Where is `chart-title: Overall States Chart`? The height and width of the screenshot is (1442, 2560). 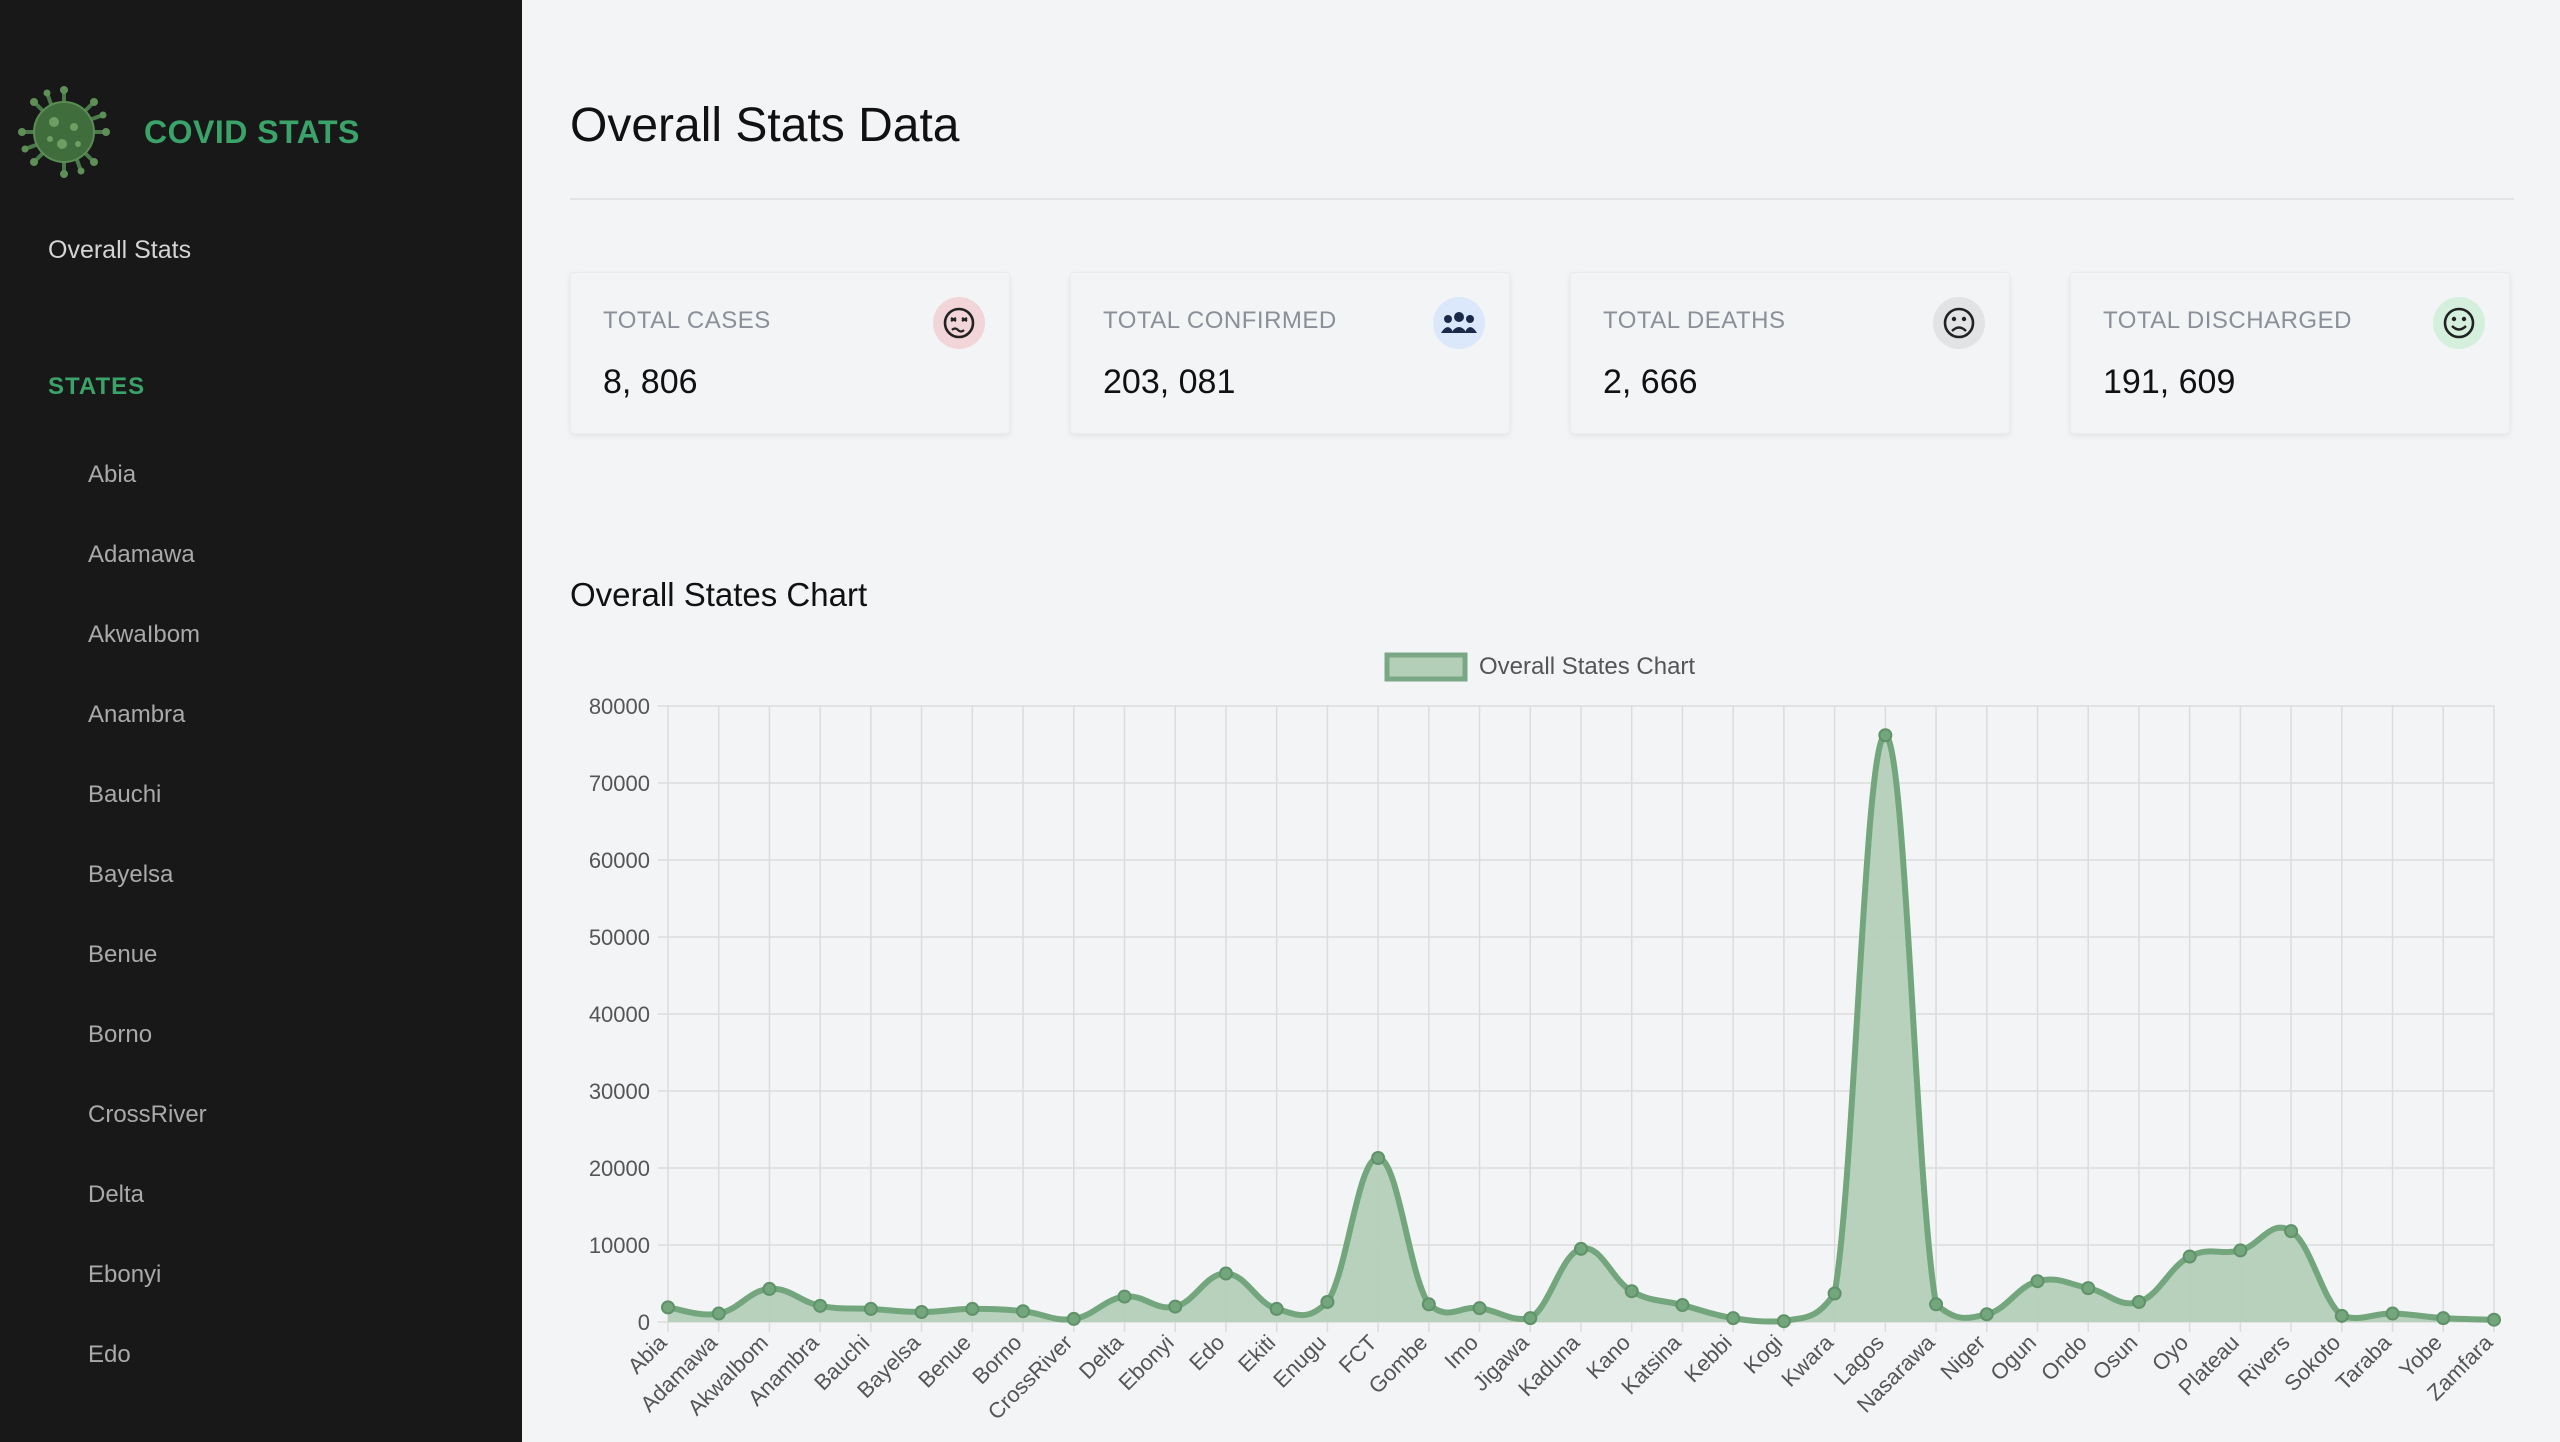 chart-title: Overall States Chart is located at coordinates (719, 594).